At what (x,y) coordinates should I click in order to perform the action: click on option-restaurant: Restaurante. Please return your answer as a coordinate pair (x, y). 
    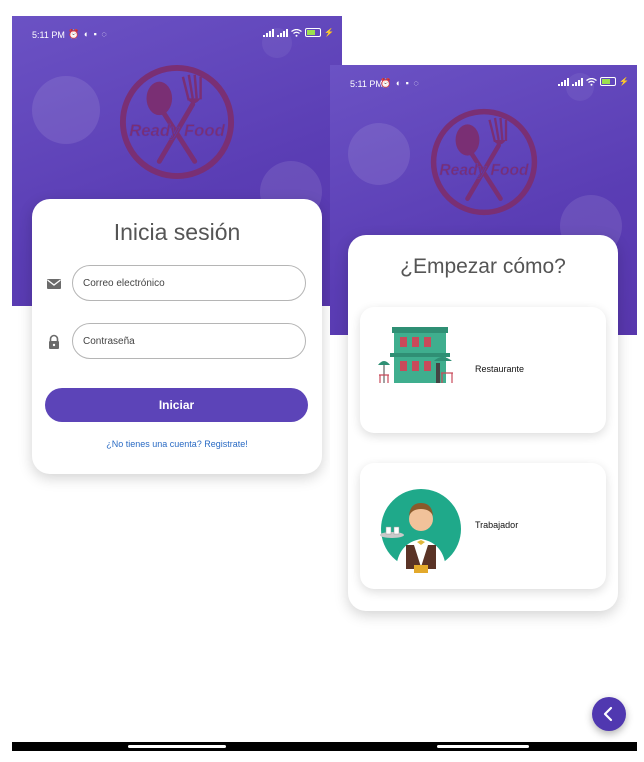
    Looking at the image, I should click on (483, 370).